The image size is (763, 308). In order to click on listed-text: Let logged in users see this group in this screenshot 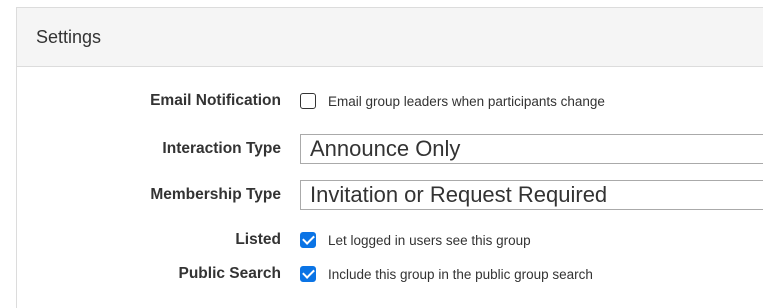, I will do `click(429, 240)`.